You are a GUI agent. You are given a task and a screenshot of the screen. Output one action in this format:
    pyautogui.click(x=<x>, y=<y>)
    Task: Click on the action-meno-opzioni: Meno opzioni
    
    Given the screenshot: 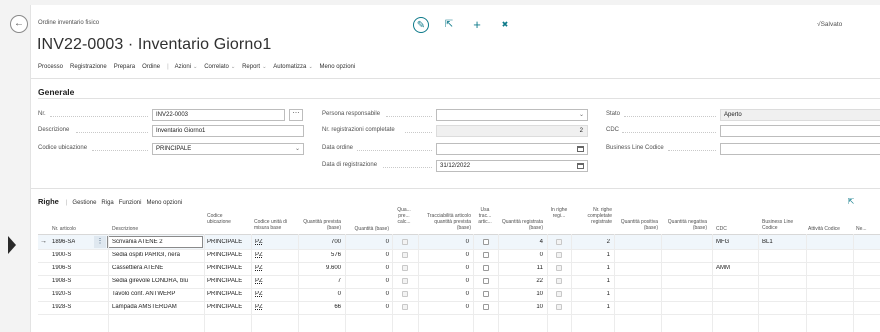 What is the action you would take?
    pyautogui.click(x=338, y=67)
    